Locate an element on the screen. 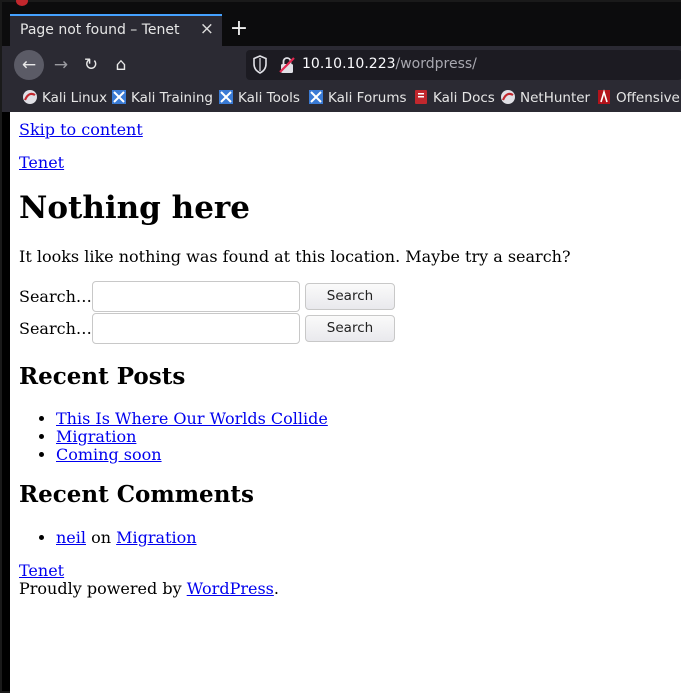 The width and height of the screenshot is (681, 693). address-bar: 10.10.10.223/wordpress/ is located at coordinates (463, 65).